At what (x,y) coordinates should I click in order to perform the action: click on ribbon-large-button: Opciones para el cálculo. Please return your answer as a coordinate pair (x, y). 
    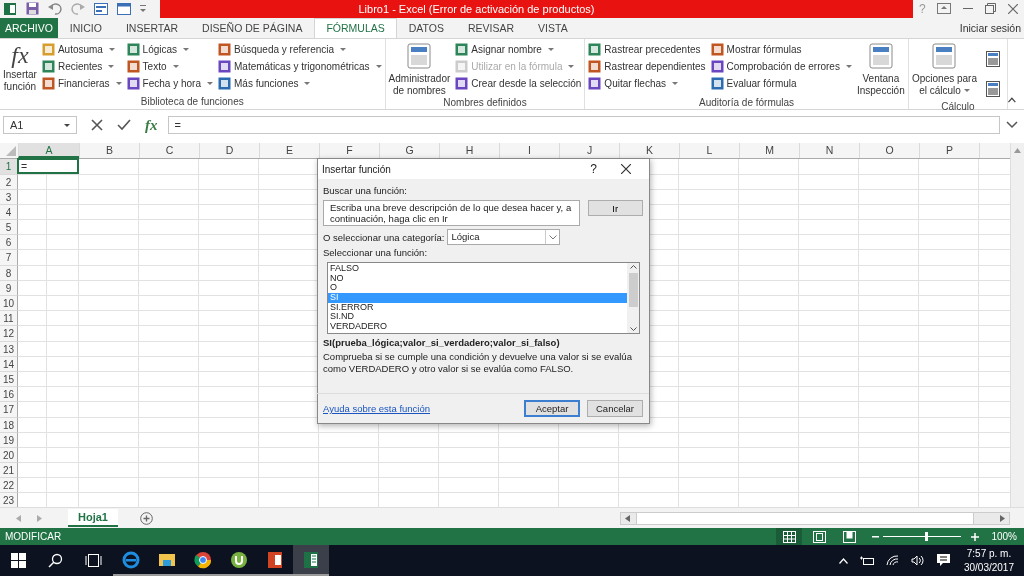
    Looking at the image, I should click on (944, 68).